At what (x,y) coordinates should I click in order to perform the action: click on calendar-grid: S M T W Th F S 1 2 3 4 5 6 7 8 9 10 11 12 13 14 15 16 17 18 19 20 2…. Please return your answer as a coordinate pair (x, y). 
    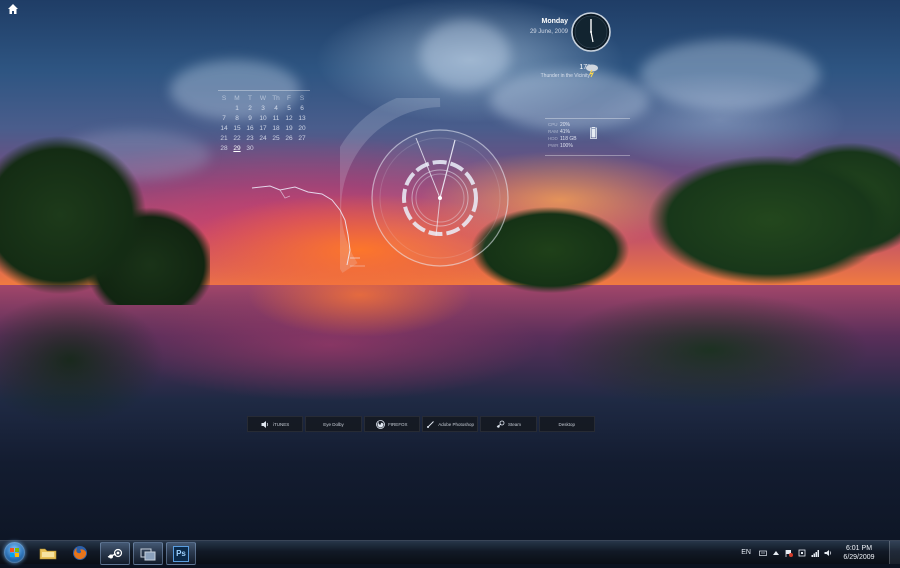
    Looking at the image, I should click on (264, 124).